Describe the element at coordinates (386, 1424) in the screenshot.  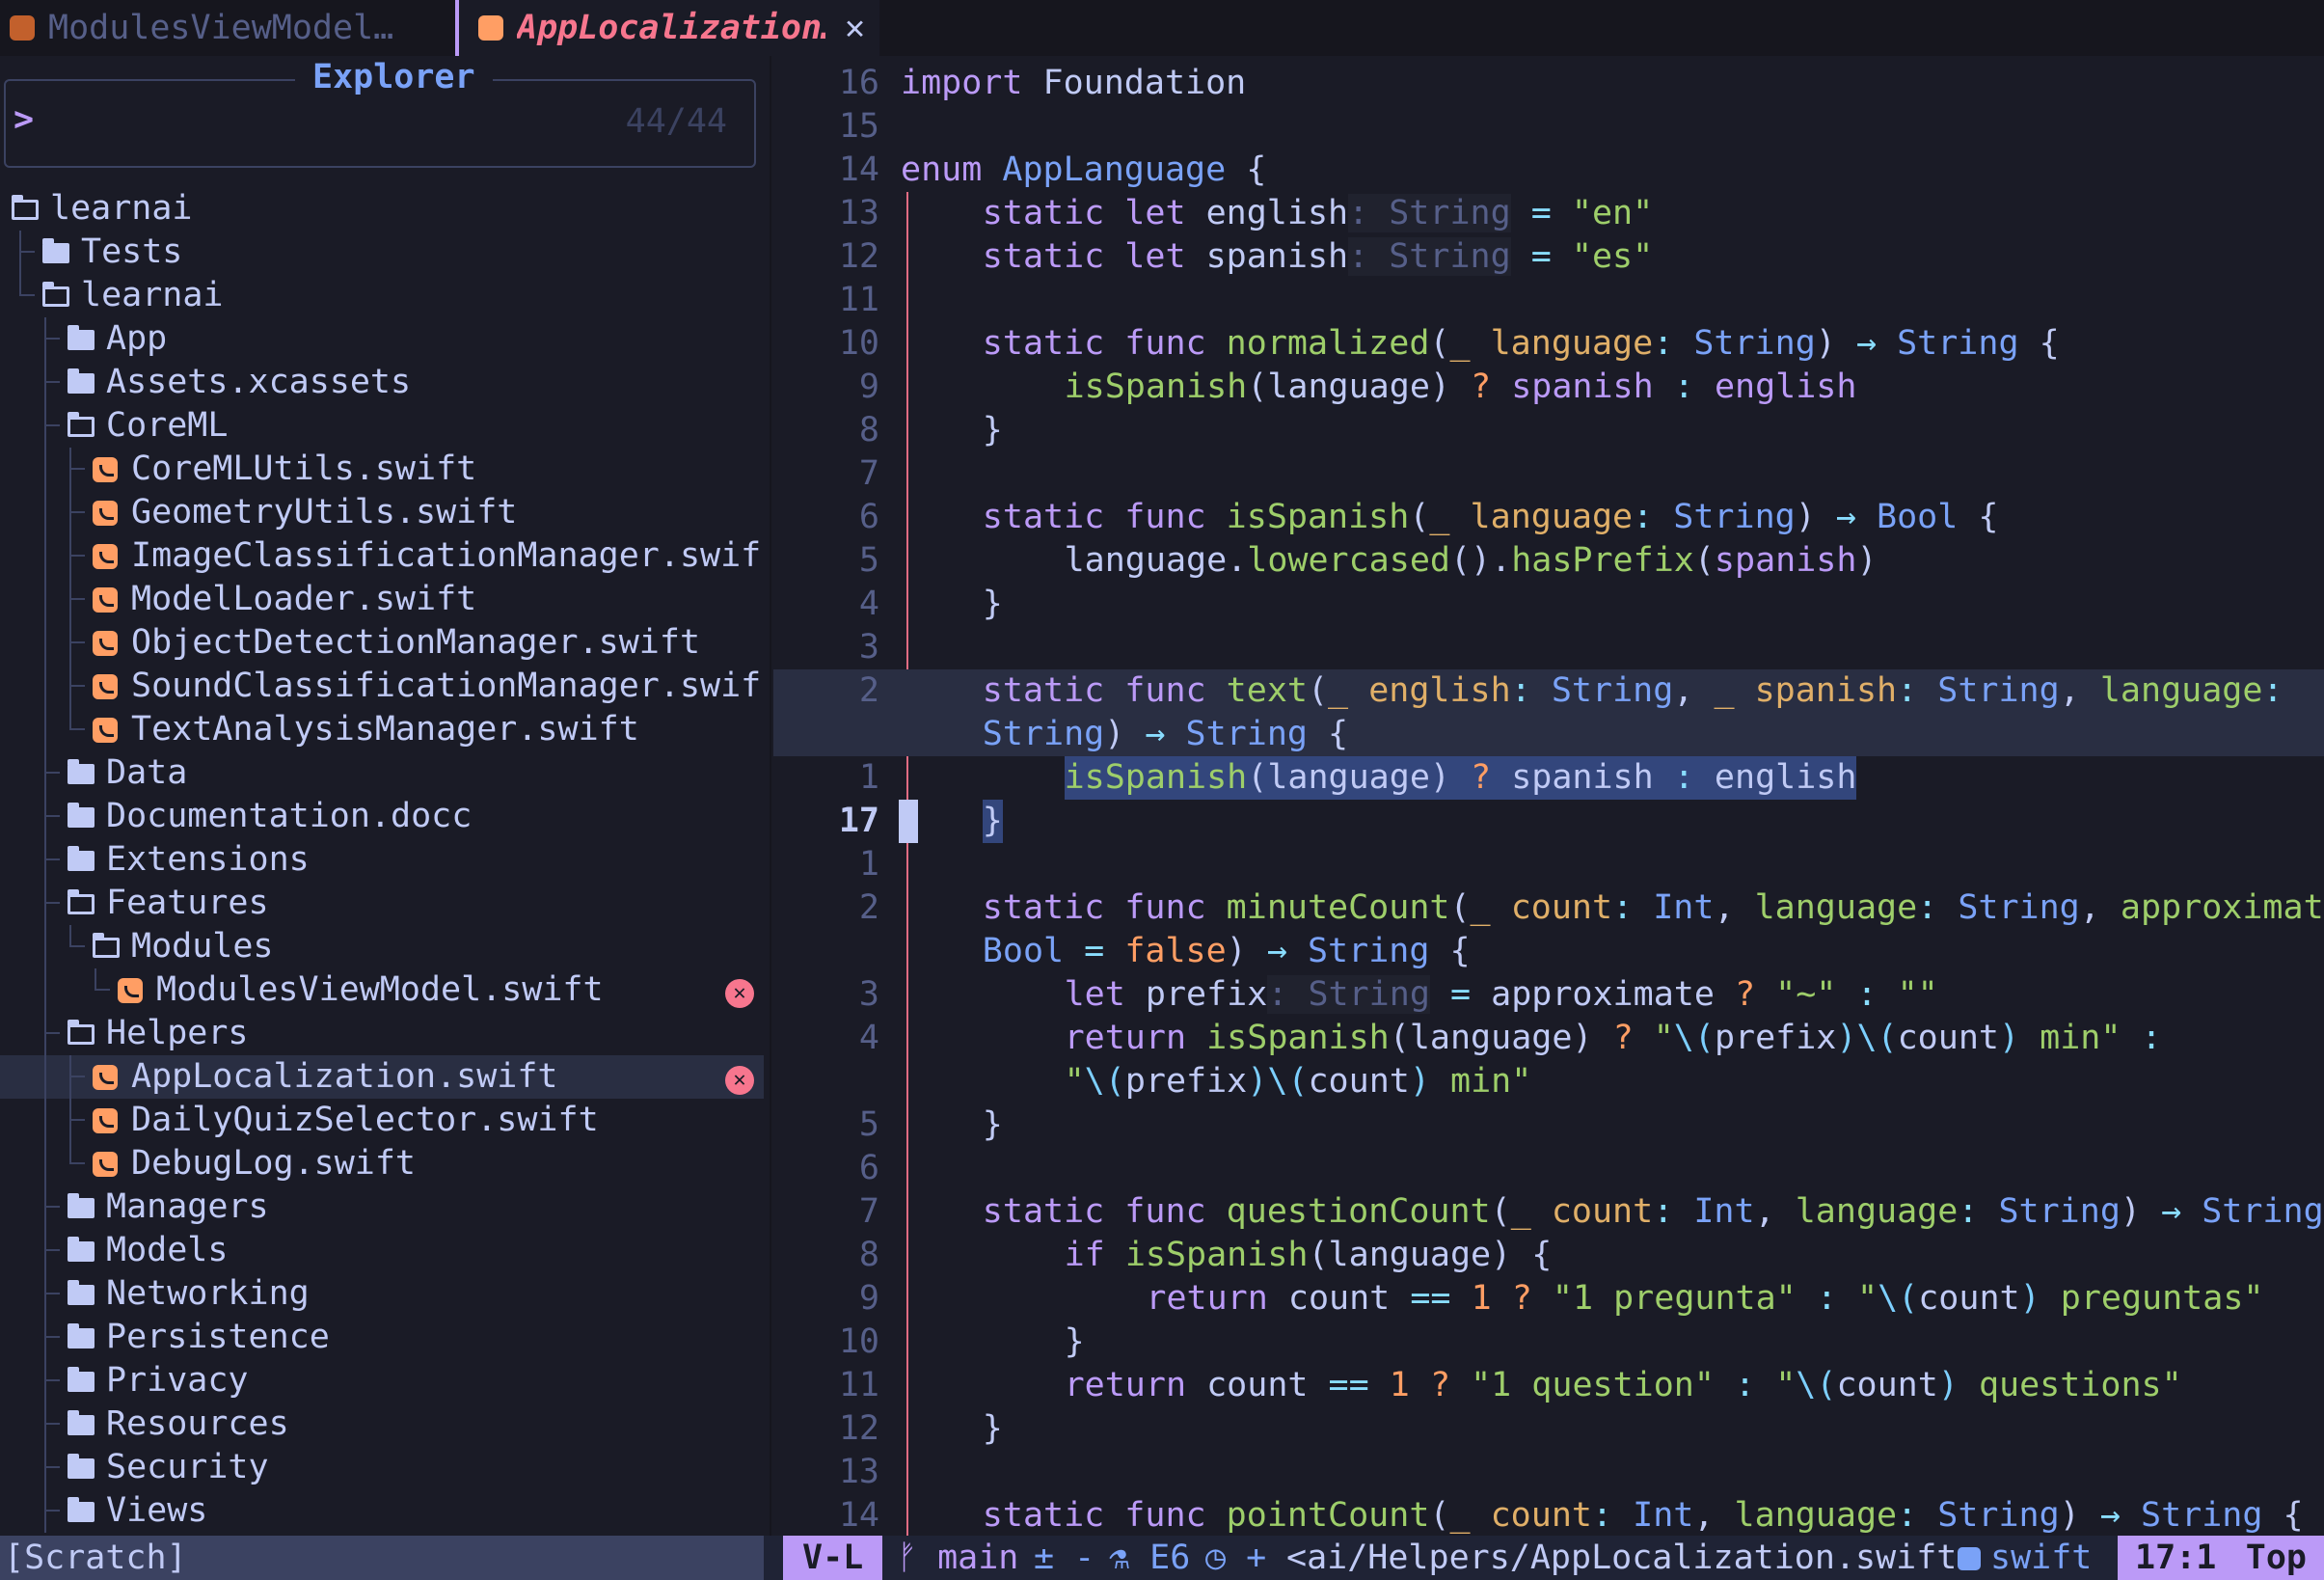
I see `tree-folder: Resources` at that location.